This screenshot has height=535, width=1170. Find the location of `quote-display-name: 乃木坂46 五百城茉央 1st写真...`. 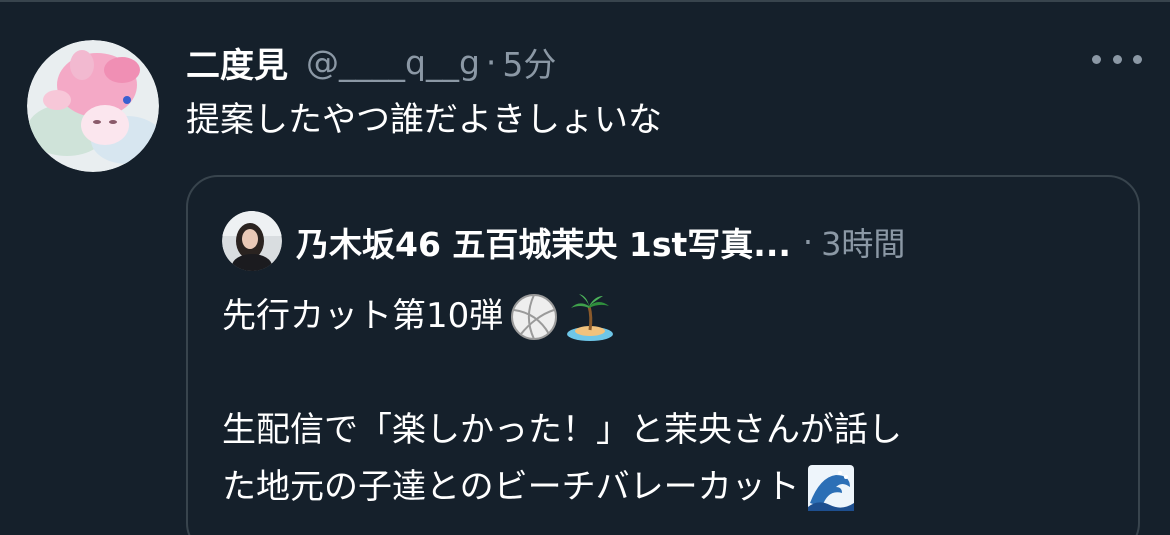

quote-display-name: 乃木坂46 五百城茉央 1st写真... is located at coordinates (543, 242).